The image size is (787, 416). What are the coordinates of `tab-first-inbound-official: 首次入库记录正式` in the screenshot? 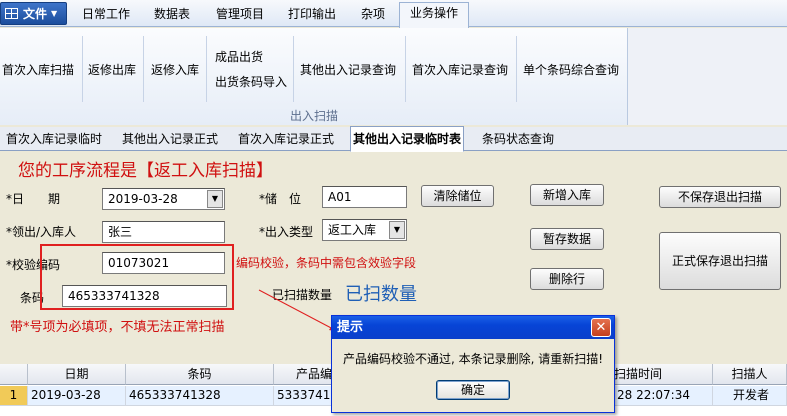 It's located at (286, 139).